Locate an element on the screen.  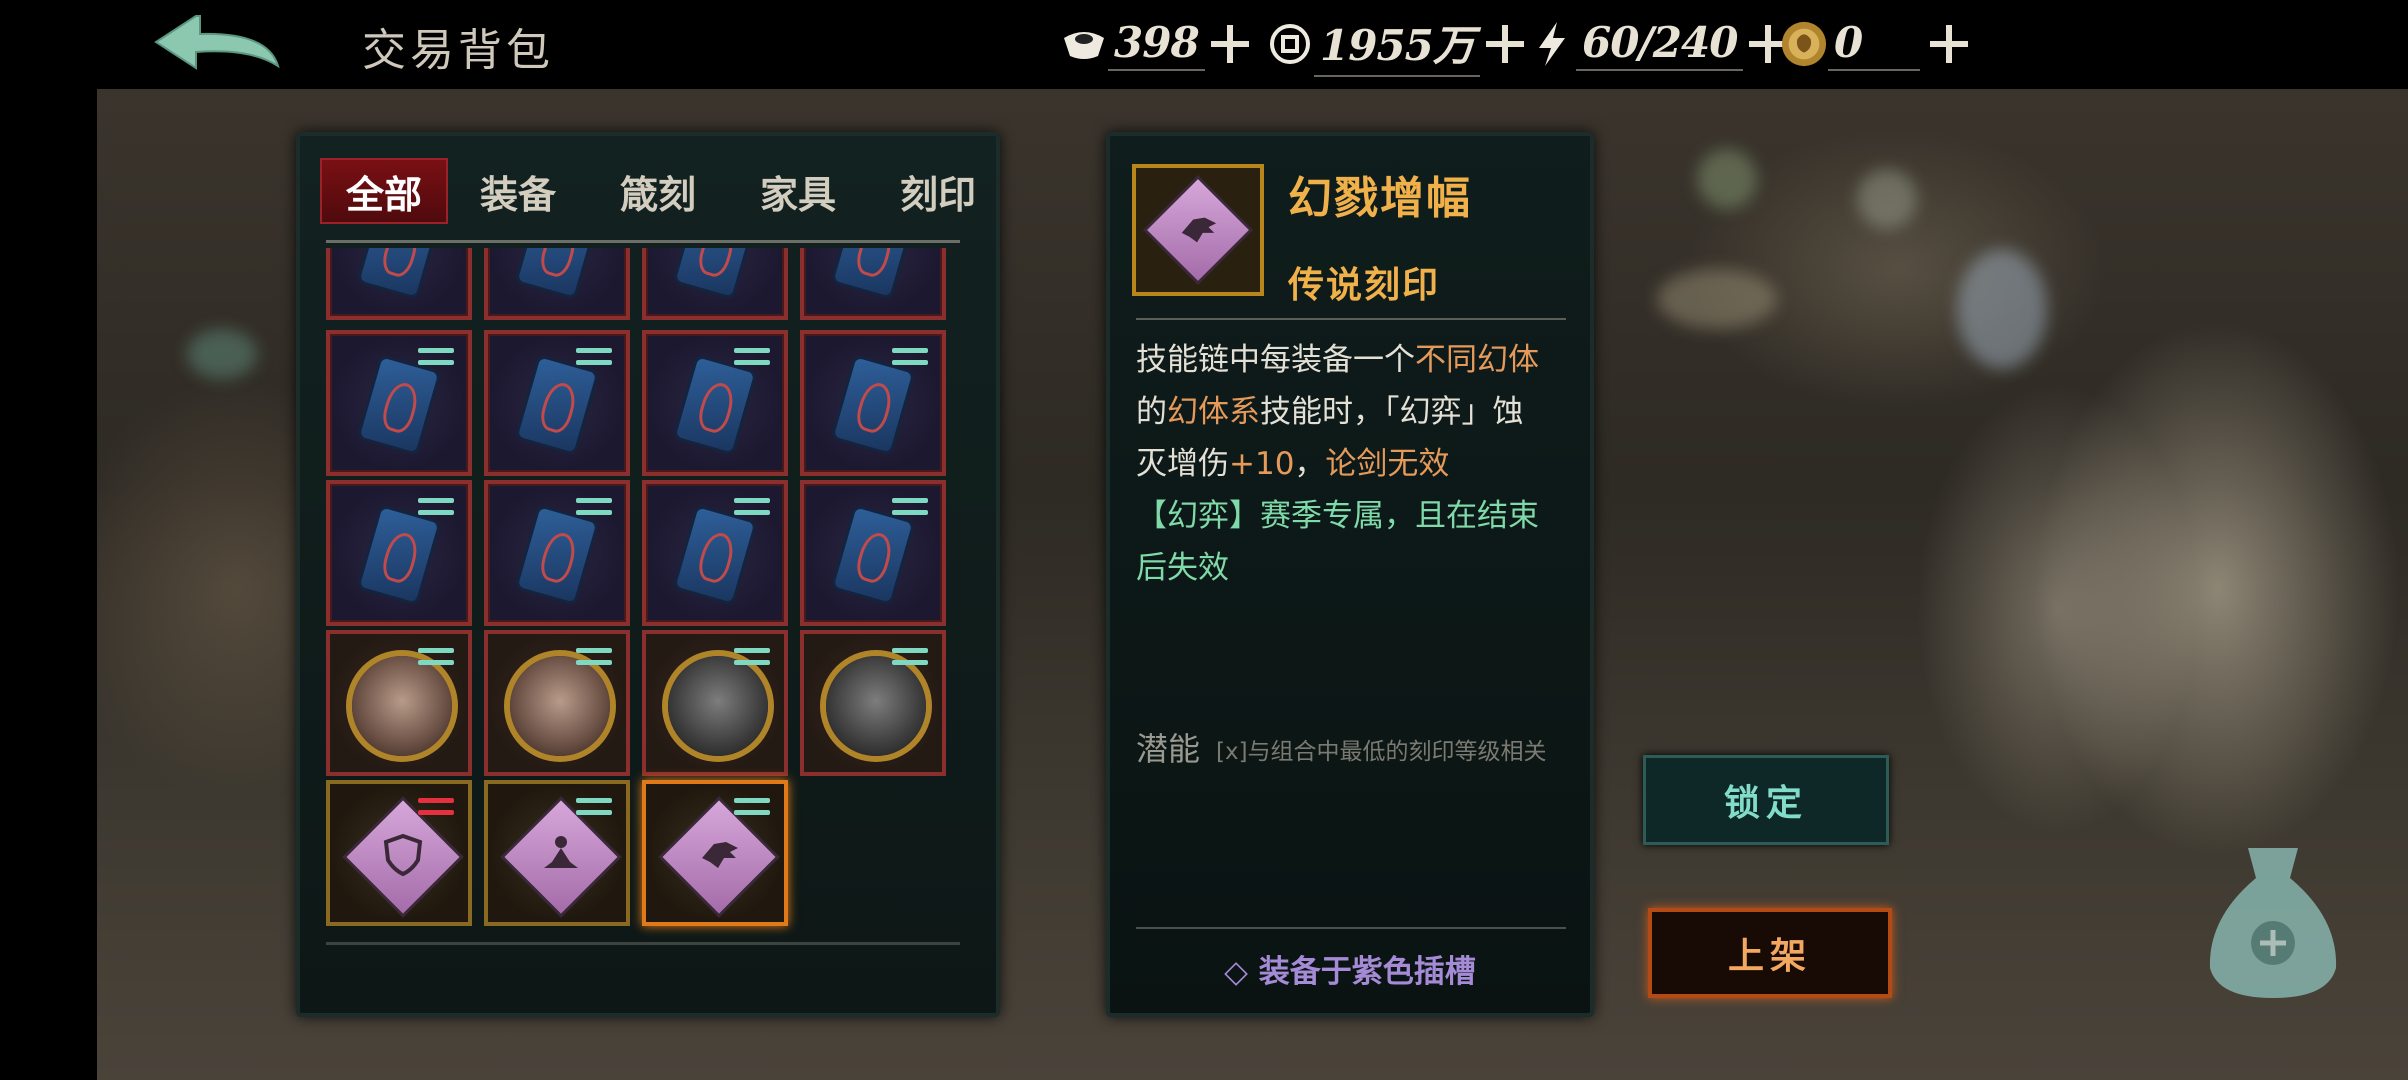
back-button is located at coordinates (220, 47).